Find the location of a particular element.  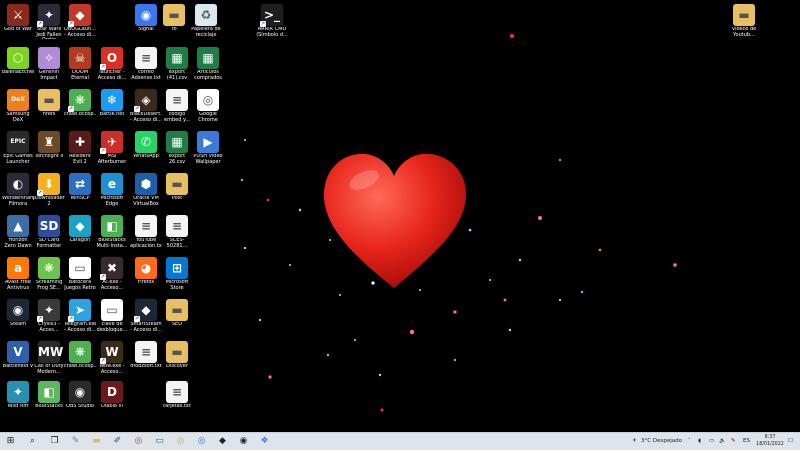

desktop-icon-recycle: ♻ Papelera de reciclaje is located at coordinates (206, 21).